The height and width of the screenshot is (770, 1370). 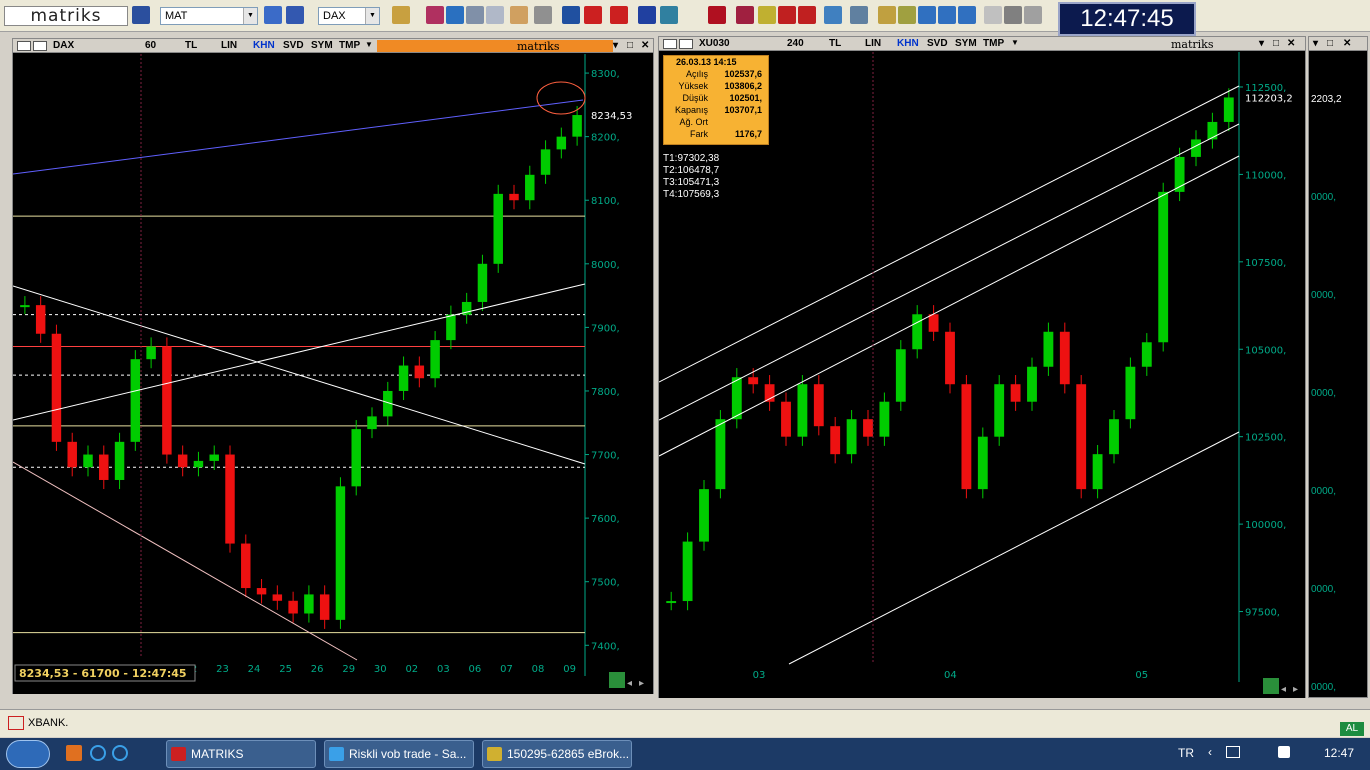 What do you see at coordinates (543, 15) in the screenshot?
I see `ruler-icon` at bounding box center [543, 15].